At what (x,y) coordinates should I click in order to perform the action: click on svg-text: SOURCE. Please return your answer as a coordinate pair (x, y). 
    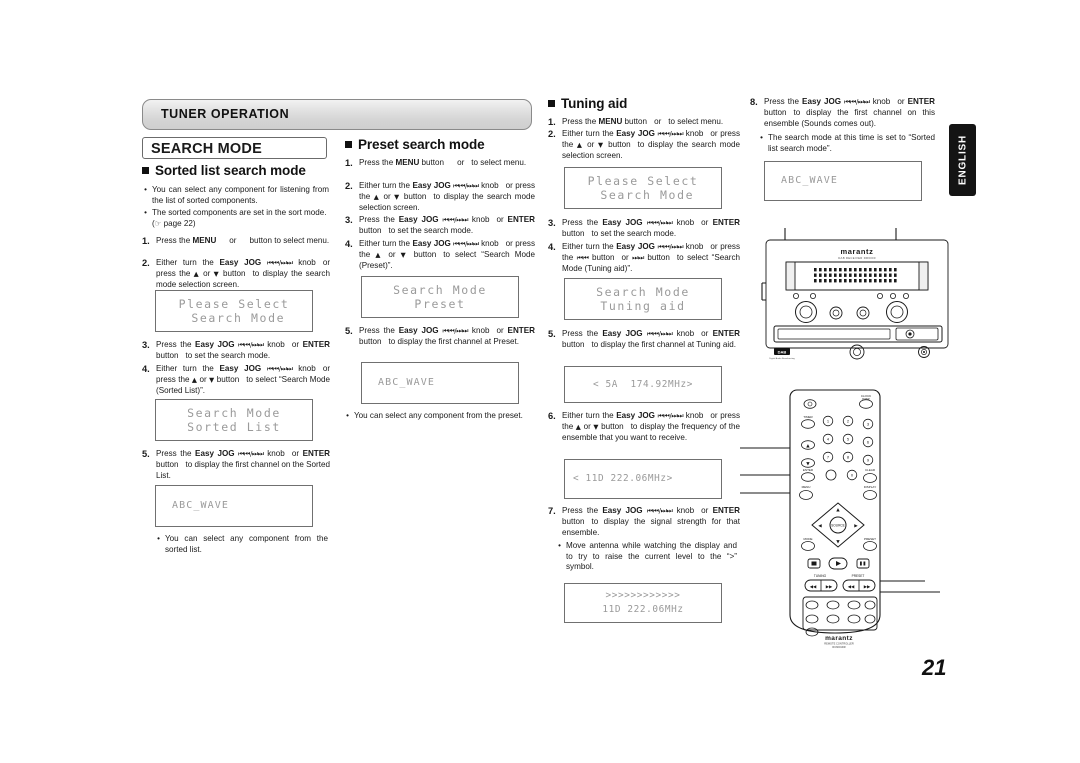
    Looking at the image, I should click on (838, 526).